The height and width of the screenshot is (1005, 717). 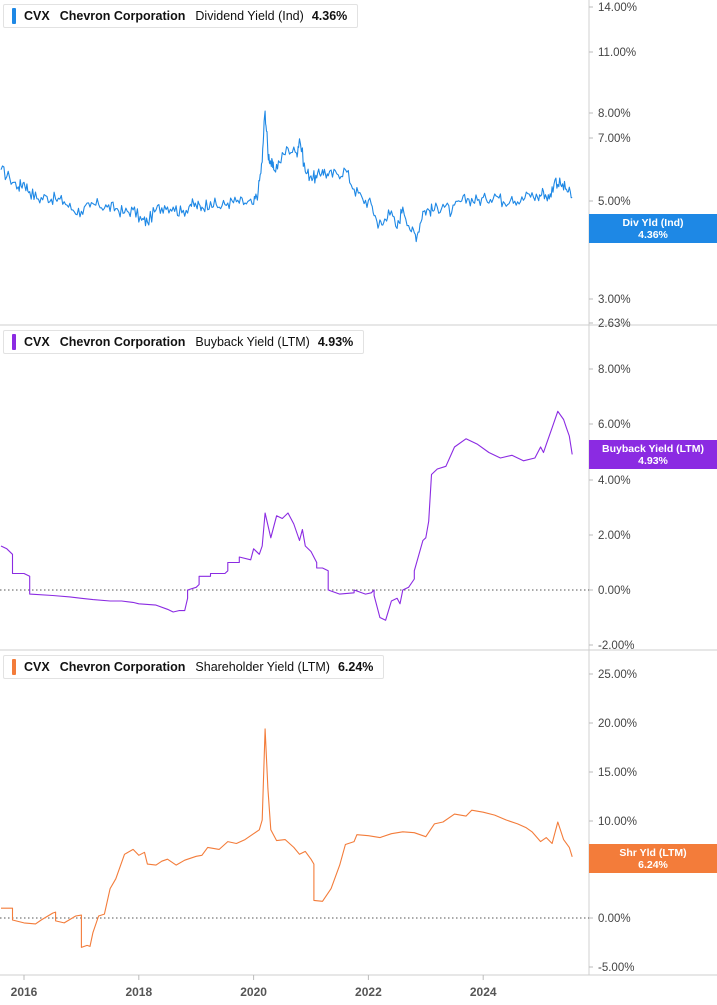 What do you see at coordinates (252, 342) in the screenshot?
I see `legend-metric: Buyback Yield (LTM)` at bounding box center [252, 342].